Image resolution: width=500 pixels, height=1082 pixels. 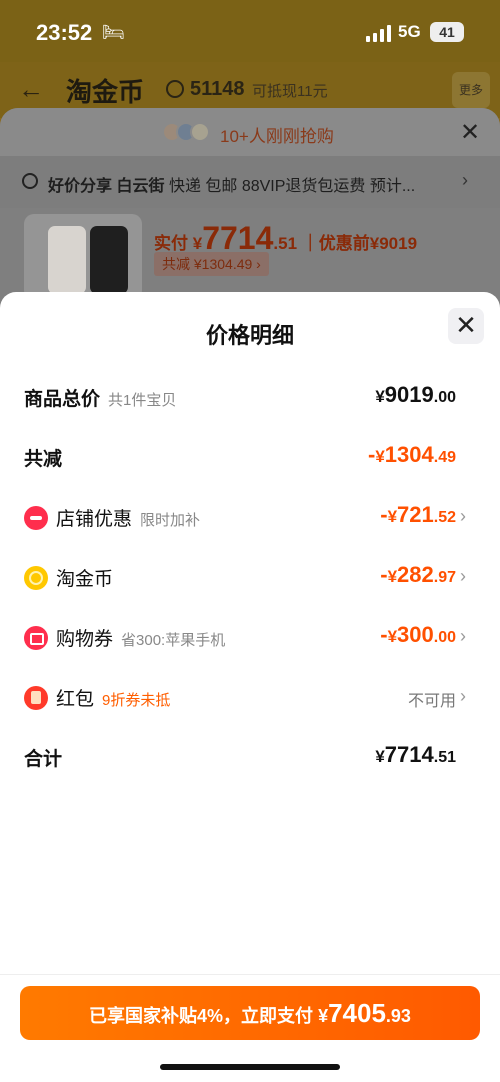 What do you see at coordinates (250, 636) in the screenshot?
I see `price-row-coupon: 购物券 省300:苹果手机 -¥300.00 ›` at bounding box center [250, 636].